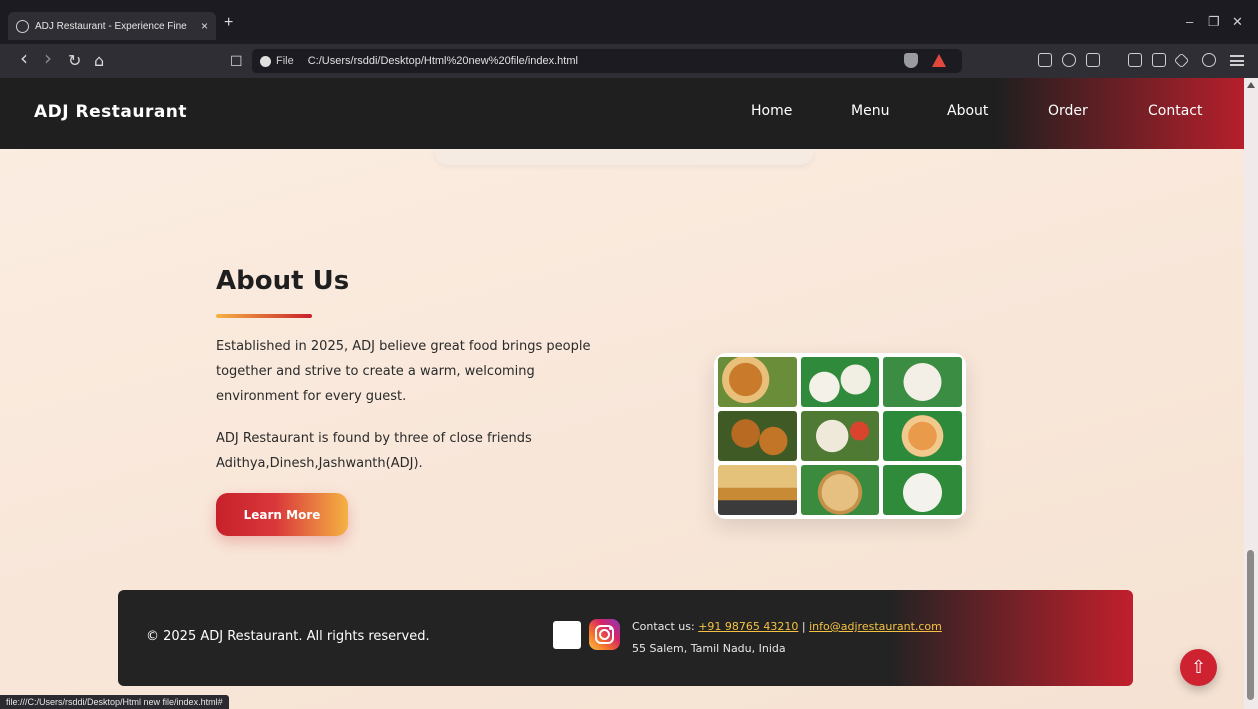  I want to click on food-photo-parotta, so click(840, 490).